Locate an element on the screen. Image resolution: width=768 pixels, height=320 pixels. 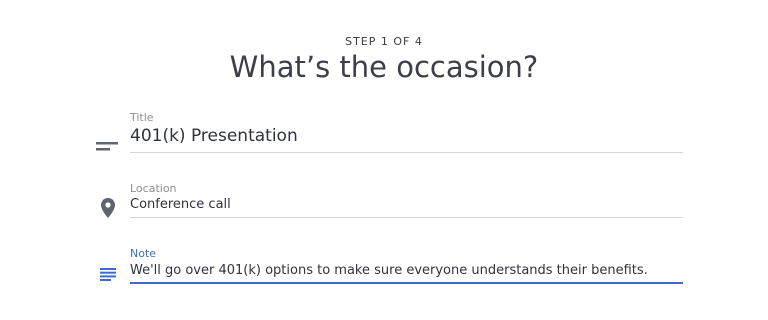
step-indicator: STEP 1 OF 4 is located at coordinates (384, 41).